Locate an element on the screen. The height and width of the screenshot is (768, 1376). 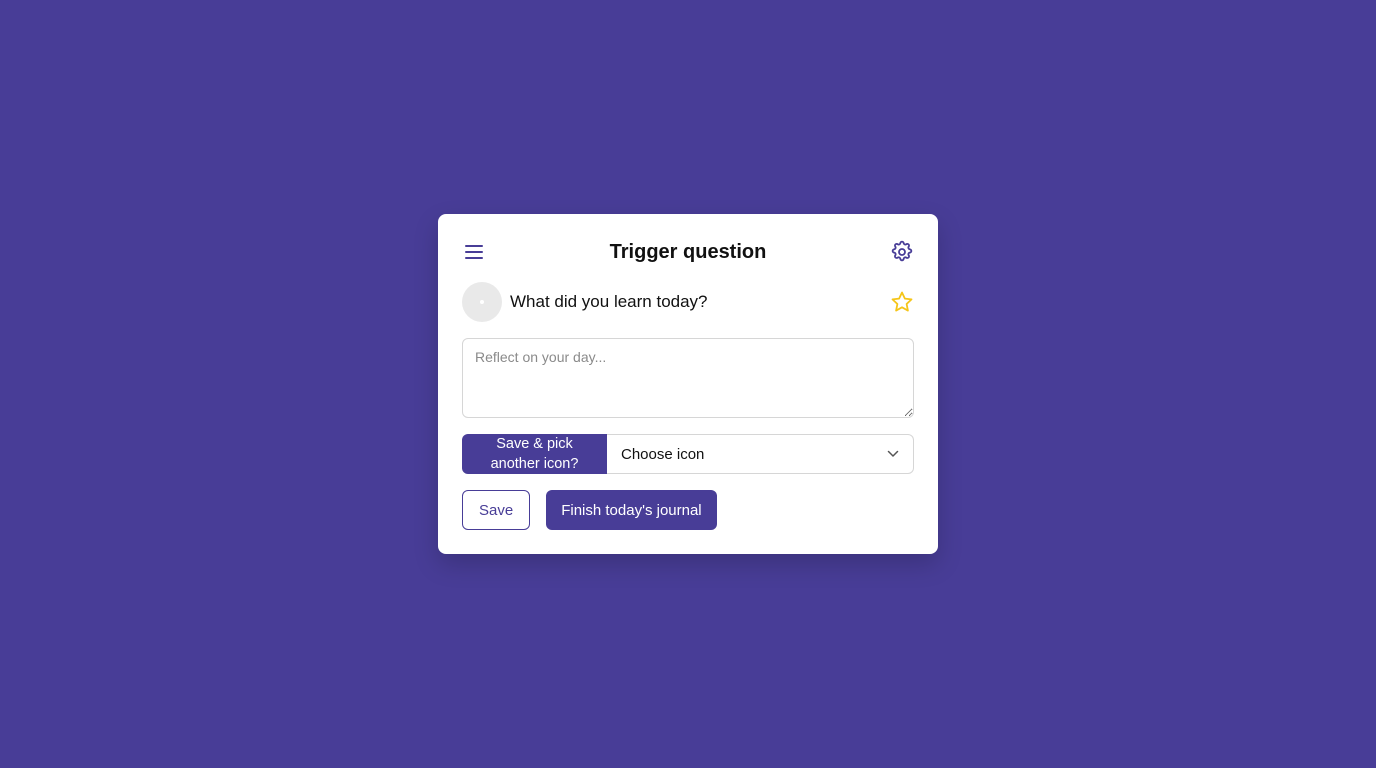
save-button: Save is located at coordinates (496, 510).